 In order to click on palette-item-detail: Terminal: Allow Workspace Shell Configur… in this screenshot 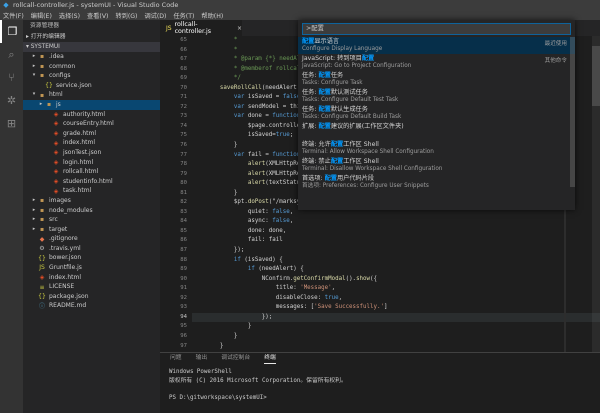, I will do `click(368, 151)`.